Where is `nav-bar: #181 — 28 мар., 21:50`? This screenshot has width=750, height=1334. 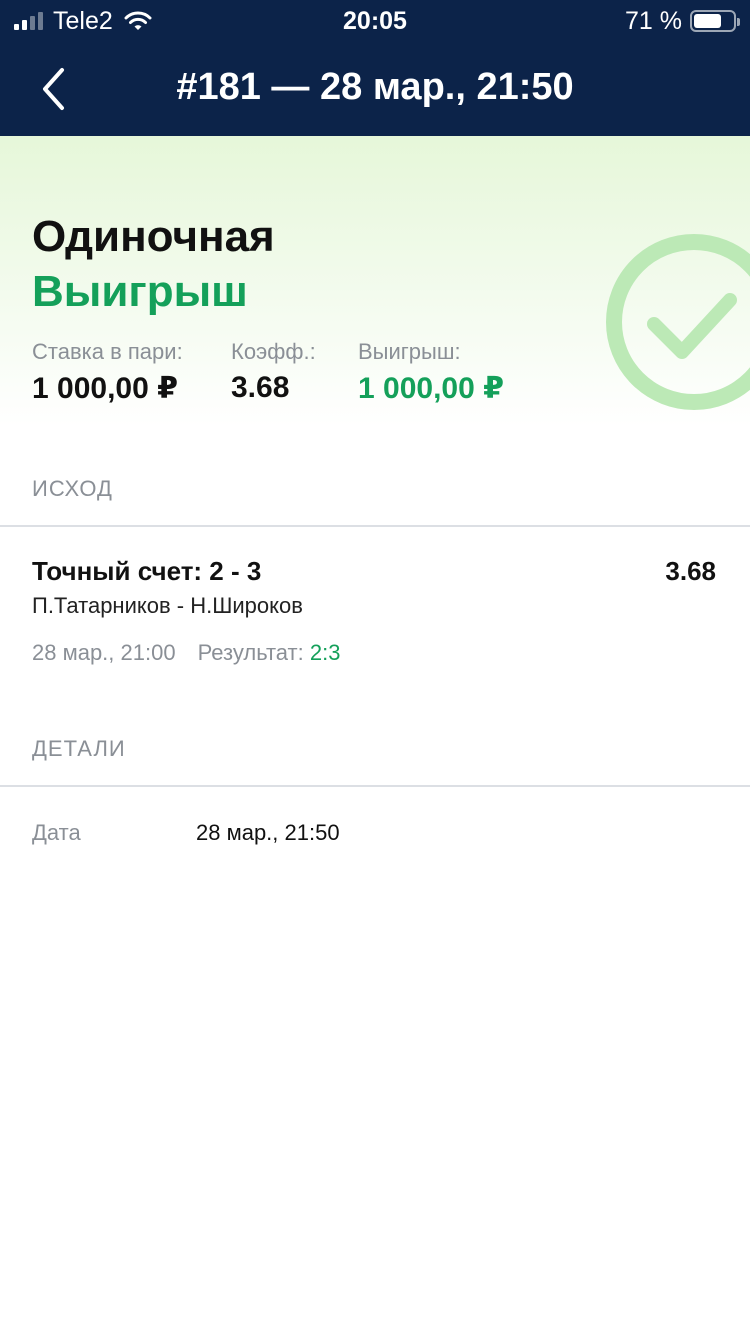 nav-bar: #181 — 28 мар., 21:50 is located at coordinates (375, 89).